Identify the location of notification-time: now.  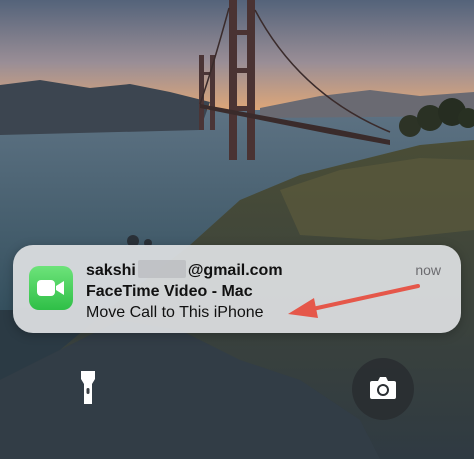
(428, 270).